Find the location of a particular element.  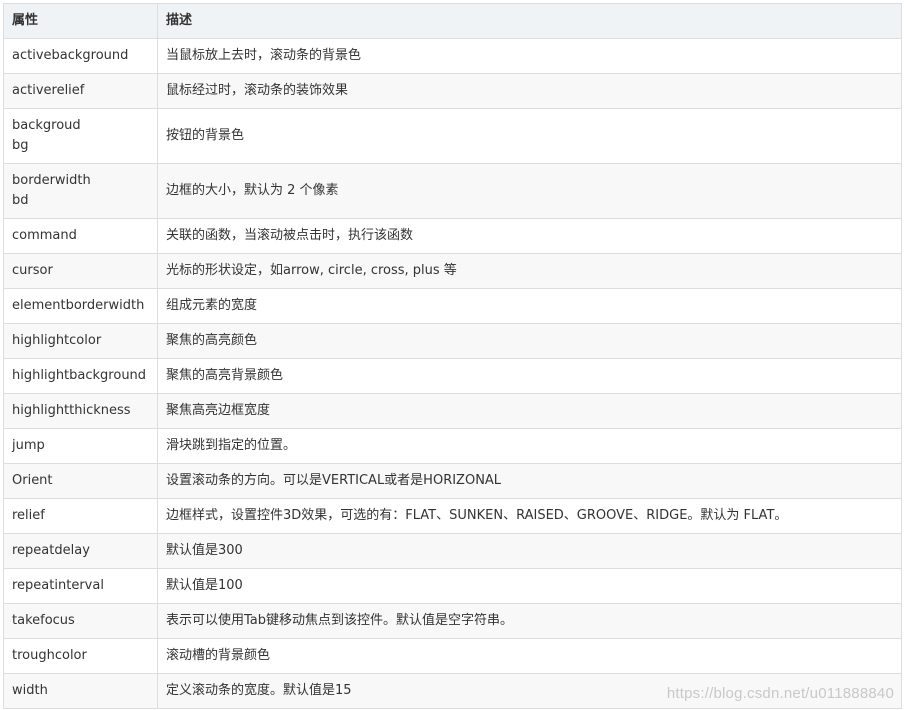

table-row: backgroud bg 按钮的背景色 is located at coordinates (452, 136).